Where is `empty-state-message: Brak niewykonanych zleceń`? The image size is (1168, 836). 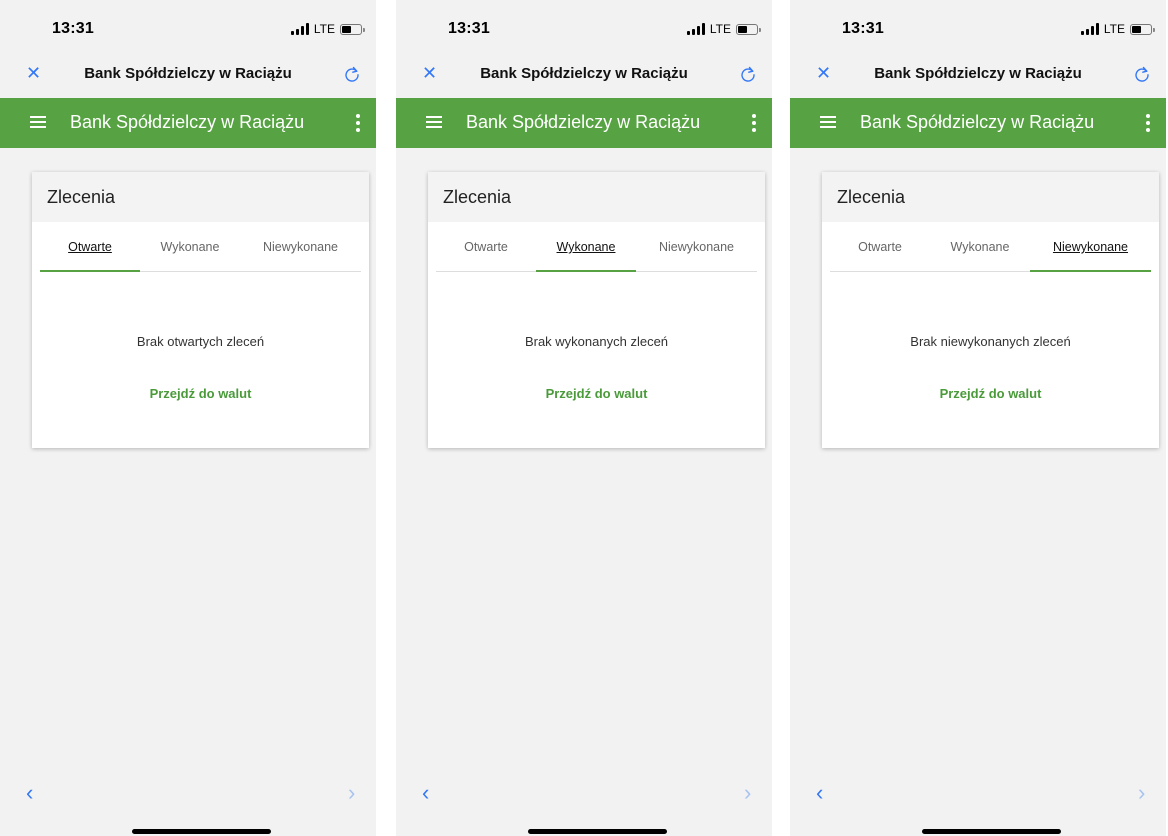
empty-state-message: Brak niewykonanych zleceń is located at coordinates (990, 341).